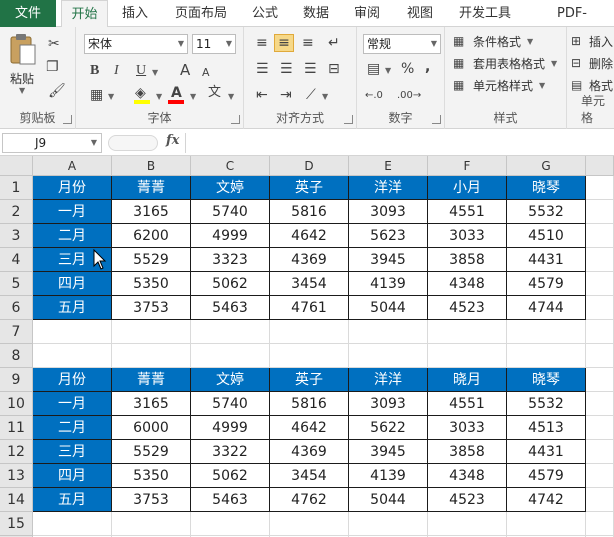 This screenshot has width=614, height=537. What do you see at coordinates (151, 236) in the screenshot?
I see `table1-value-cell: 6200` at bounding box center [151, 236].